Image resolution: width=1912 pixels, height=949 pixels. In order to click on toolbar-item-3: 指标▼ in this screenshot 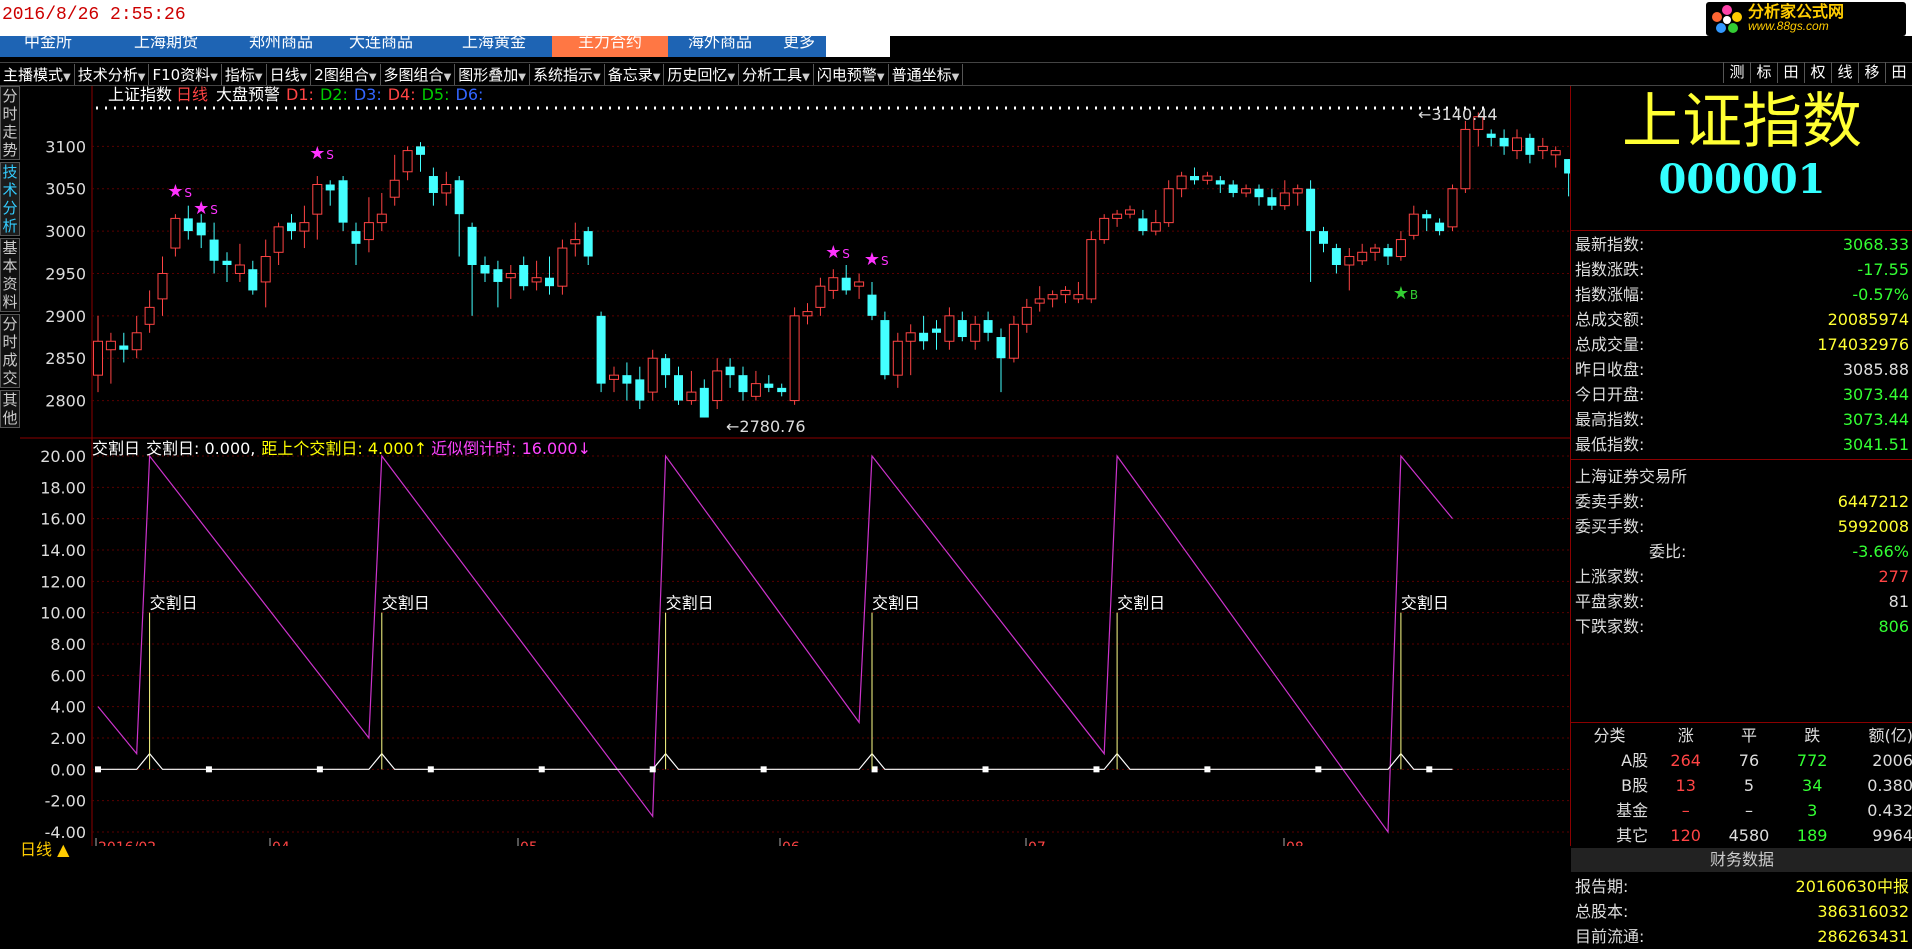, I will do `click(244, 74)`.